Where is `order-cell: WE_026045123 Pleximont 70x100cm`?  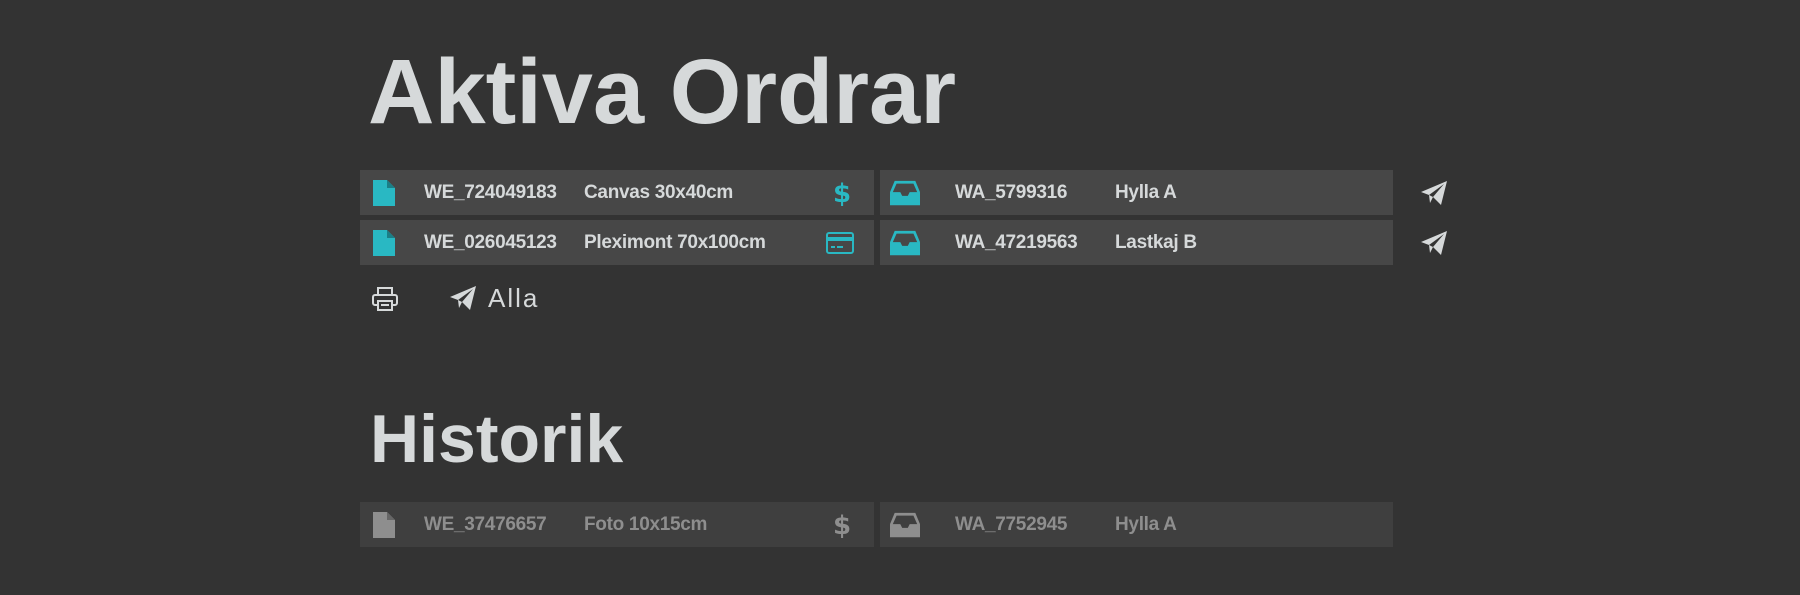 order-cell: WE_026045123 Pleximont 70x100cm is located at coordinates (617, 242).